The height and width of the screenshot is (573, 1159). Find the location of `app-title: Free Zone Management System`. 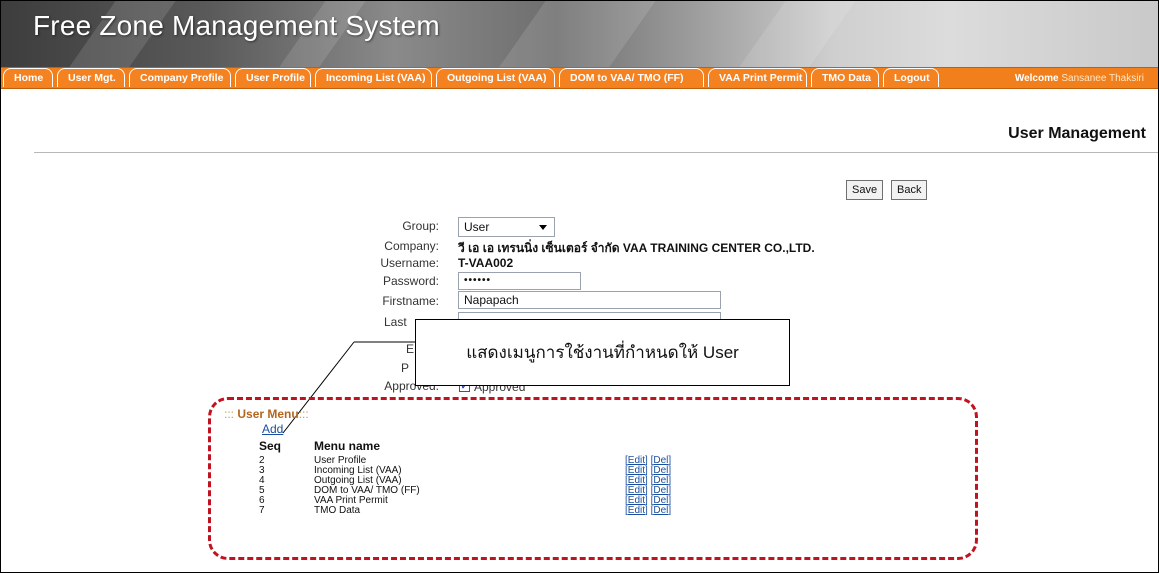

app-title: Free Zone Management System is located at coordinates (236, 25).